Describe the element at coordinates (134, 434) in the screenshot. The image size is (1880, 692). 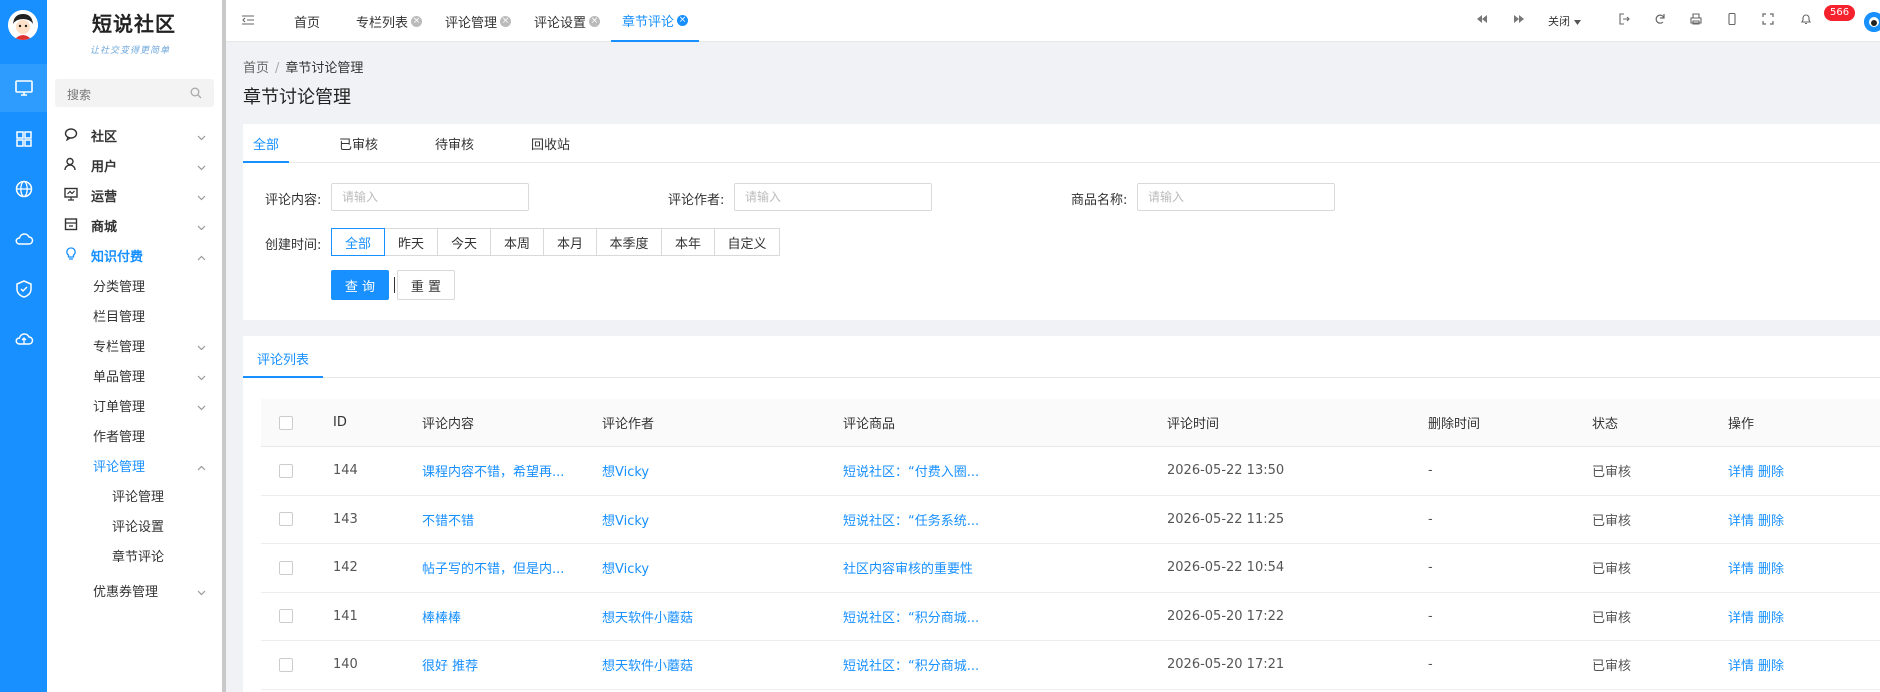
I see `submenu-item-authors: 作者管理` at that location.